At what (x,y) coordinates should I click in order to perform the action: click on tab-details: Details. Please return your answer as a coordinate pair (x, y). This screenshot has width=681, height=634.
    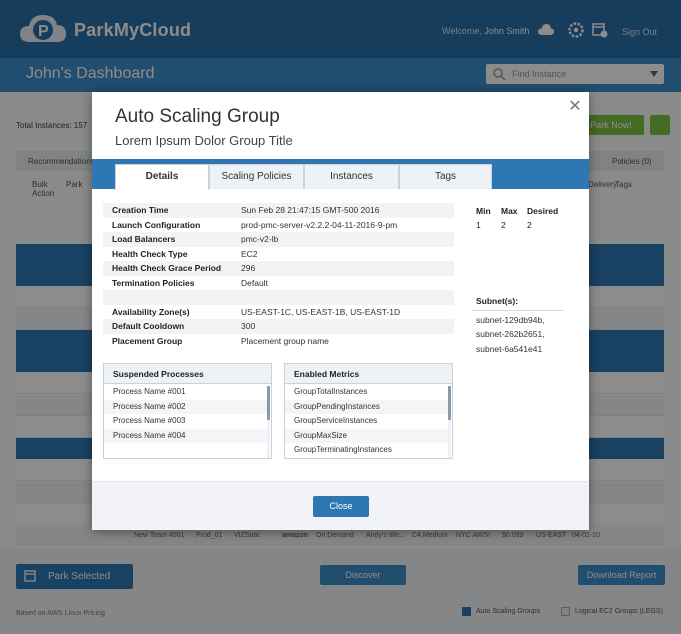
    Looking at the image, I should click on (162, 177).